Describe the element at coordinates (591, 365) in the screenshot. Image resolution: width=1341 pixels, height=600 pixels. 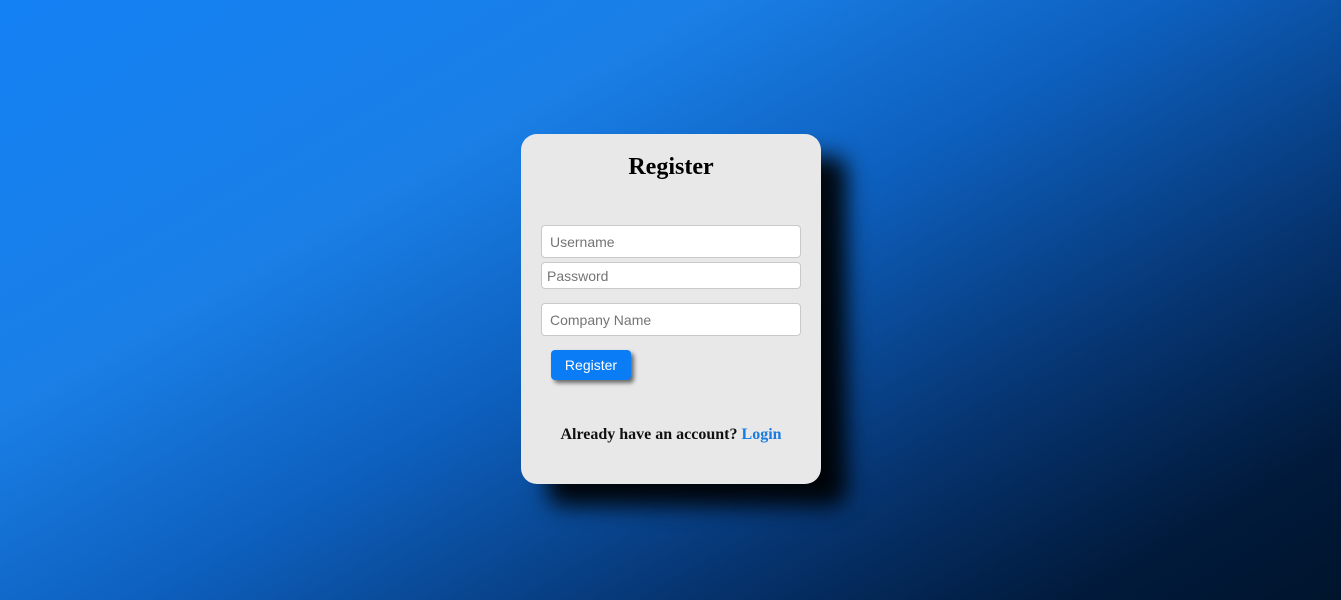
I see `register-button: Register` at that location.